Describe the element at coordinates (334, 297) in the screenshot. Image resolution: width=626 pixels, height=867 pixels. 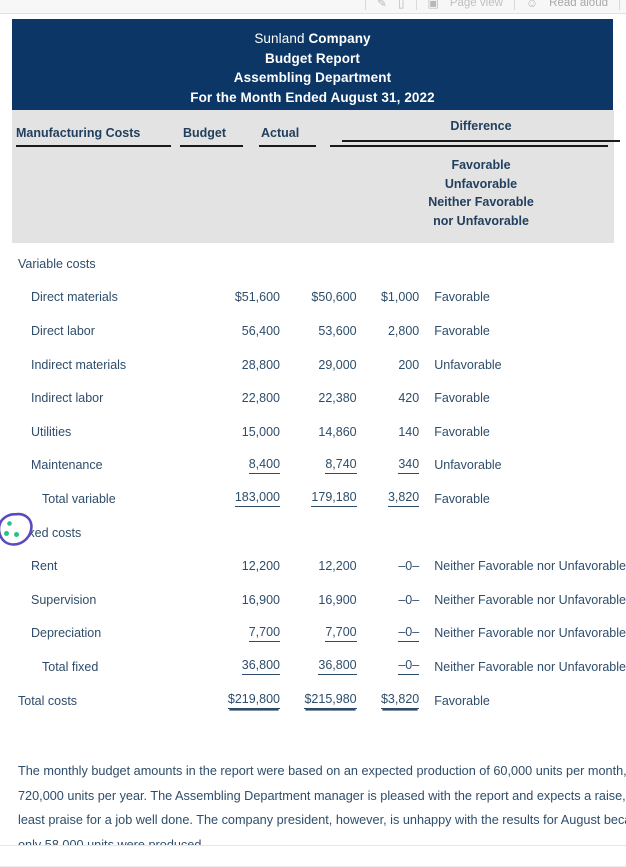
I see `row-actual: $50,600` at that location.